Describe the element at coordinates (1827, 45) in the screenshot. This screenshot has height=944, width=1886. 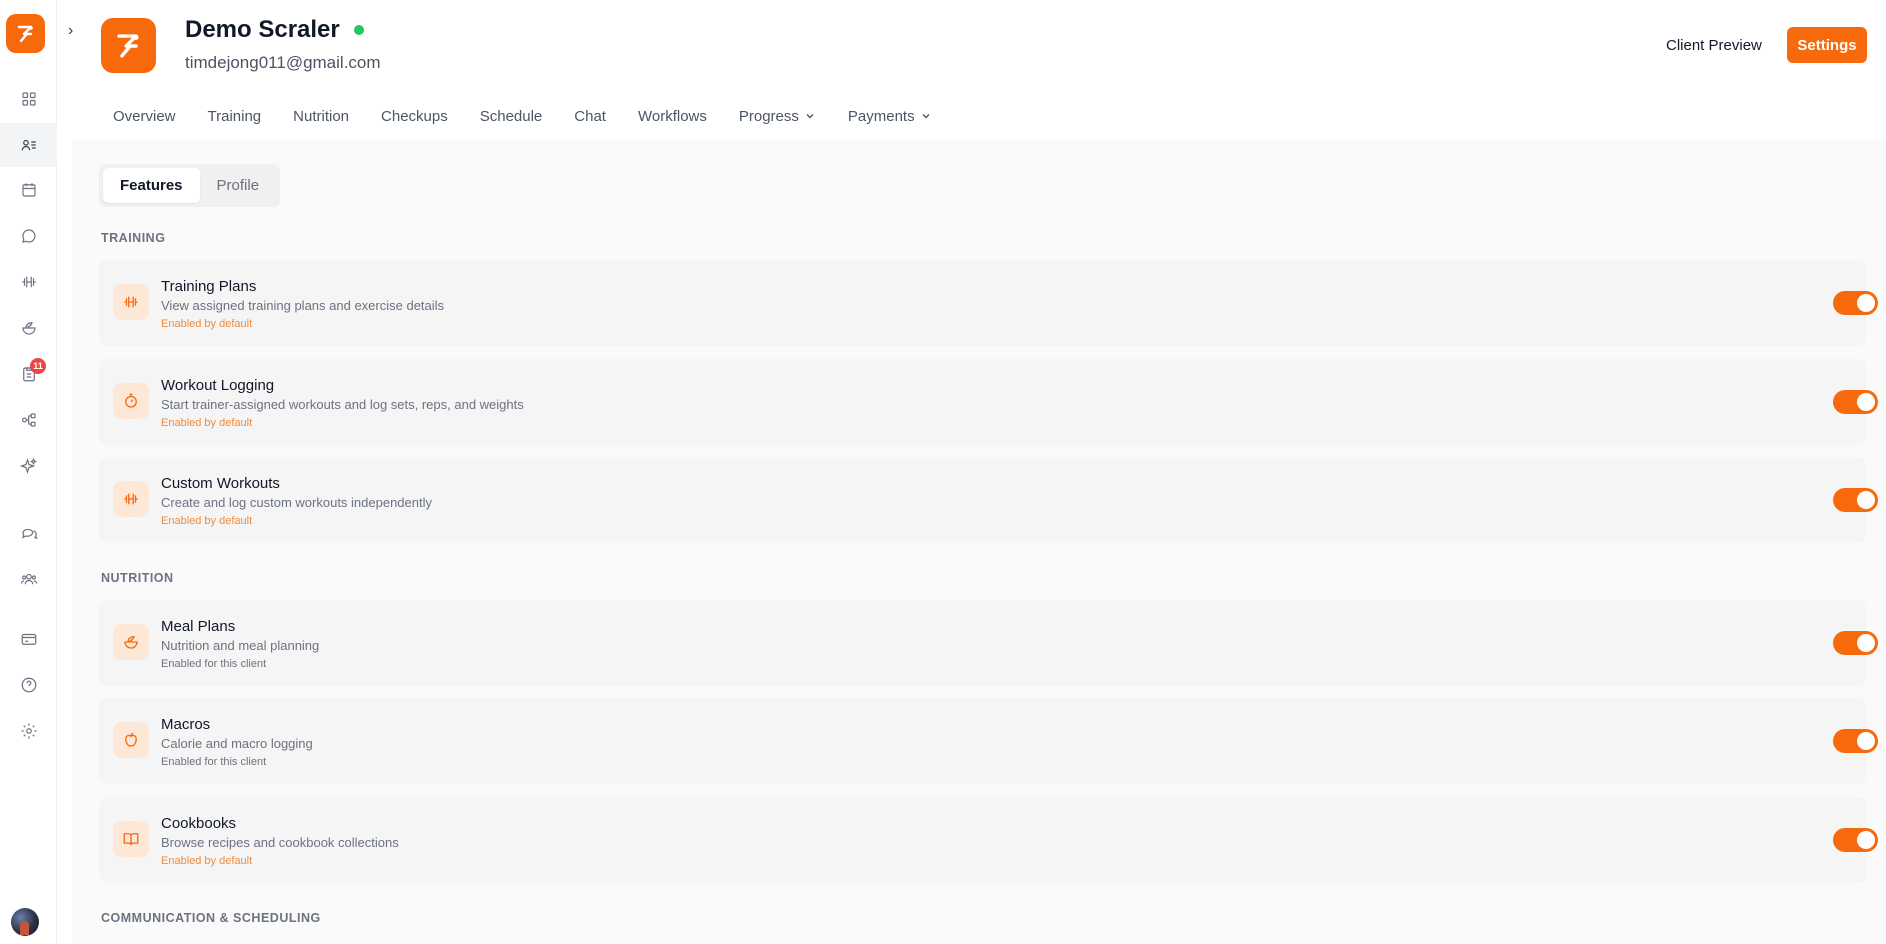
I see `settings-button: Settings` at that location.